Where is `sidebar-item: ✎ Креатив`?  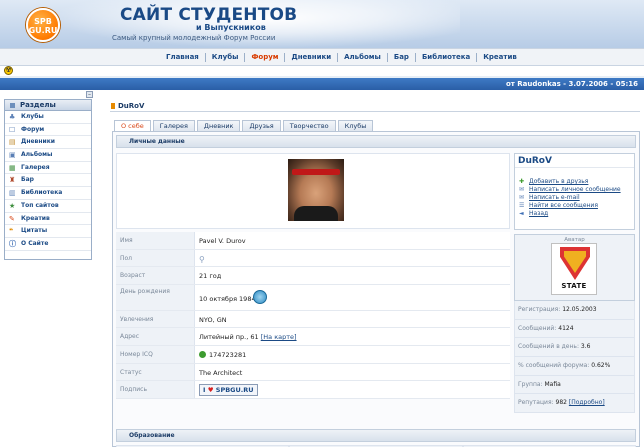 sidebar-item: ✎ Креатив is located at coordinates (48, 219).